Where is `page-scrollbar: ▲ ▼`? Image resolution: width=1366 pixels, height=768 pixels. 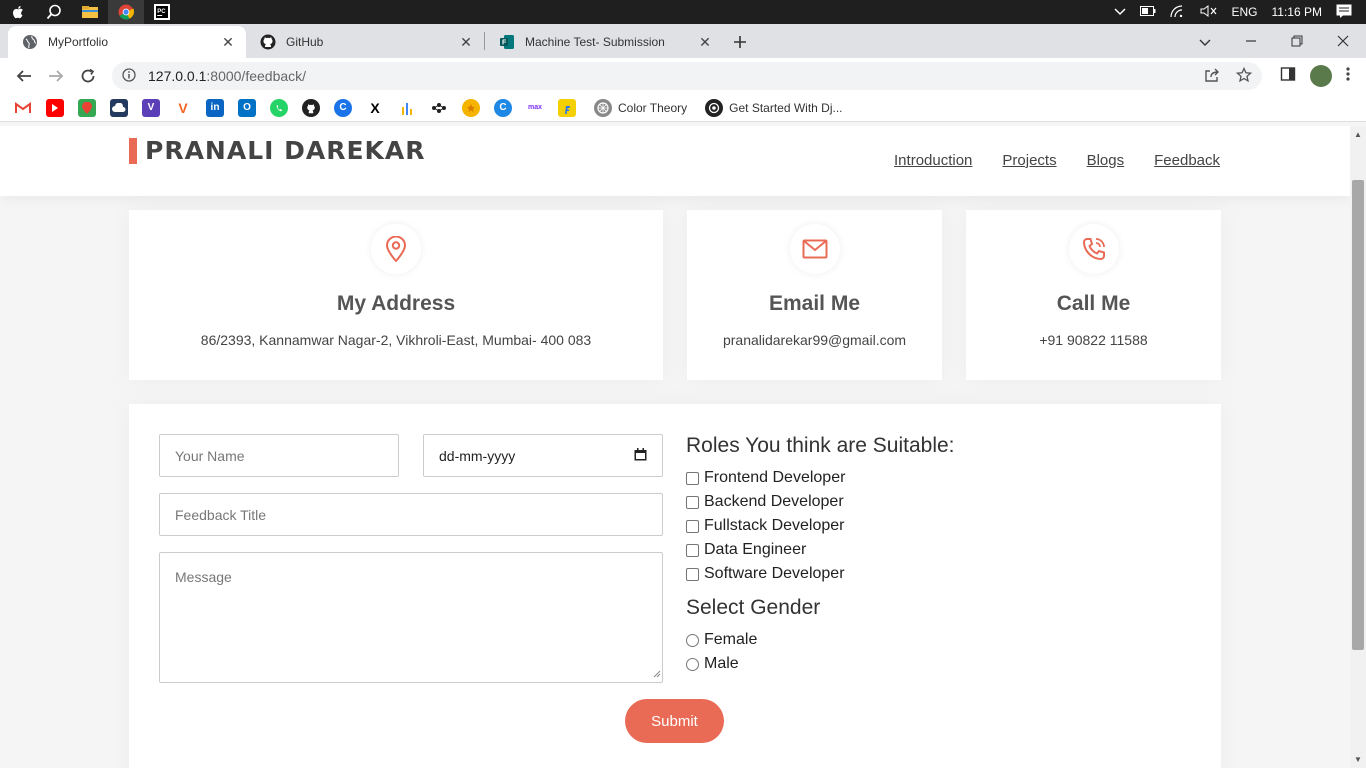
page-scrollbar: ▲ ▼ is located at coordinates (1358, 447).